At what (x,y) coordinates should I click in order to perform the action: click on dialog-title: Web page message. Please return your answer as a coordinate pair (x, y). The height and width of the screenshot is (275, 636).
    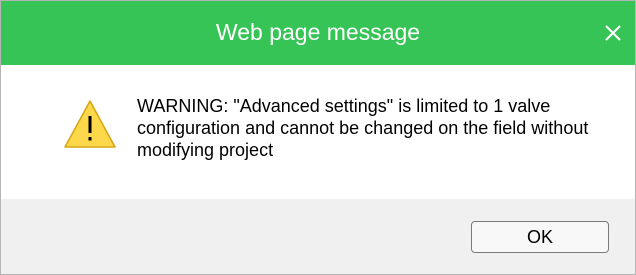
    Looking at the image, I should click on (318, 32).